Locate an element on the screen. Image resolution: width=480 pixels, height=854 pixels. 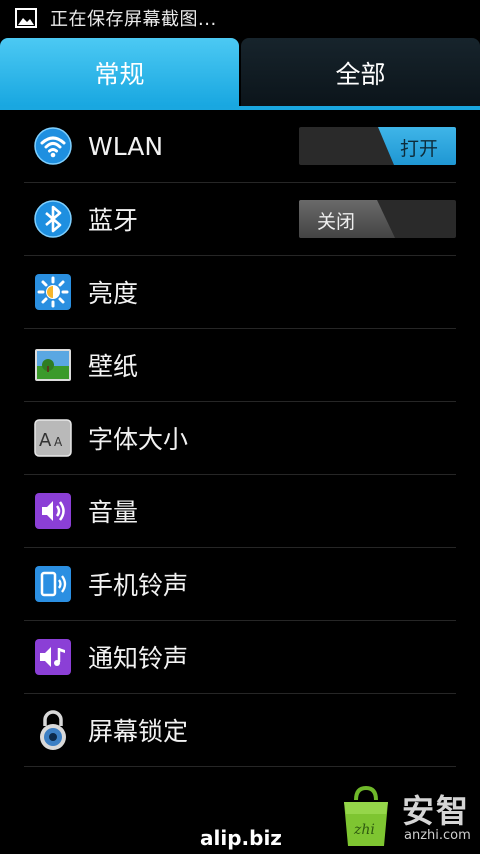
wlan-toggle: 打开 is located at coordinates (377, 146).